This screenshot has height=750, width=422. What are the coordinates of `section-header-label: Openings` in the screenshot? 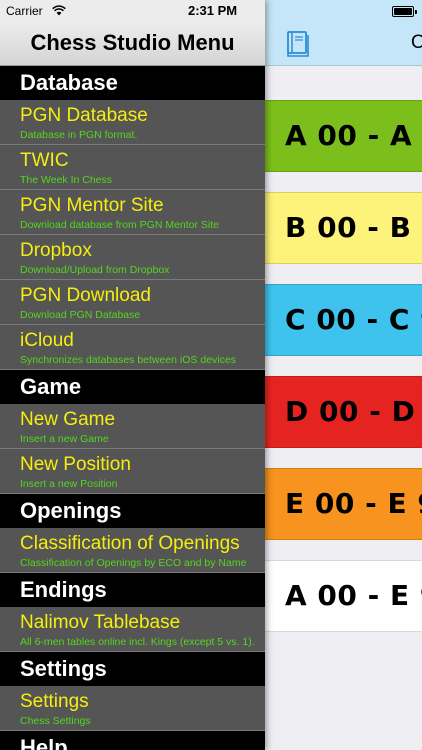 It's located at (71, 510).